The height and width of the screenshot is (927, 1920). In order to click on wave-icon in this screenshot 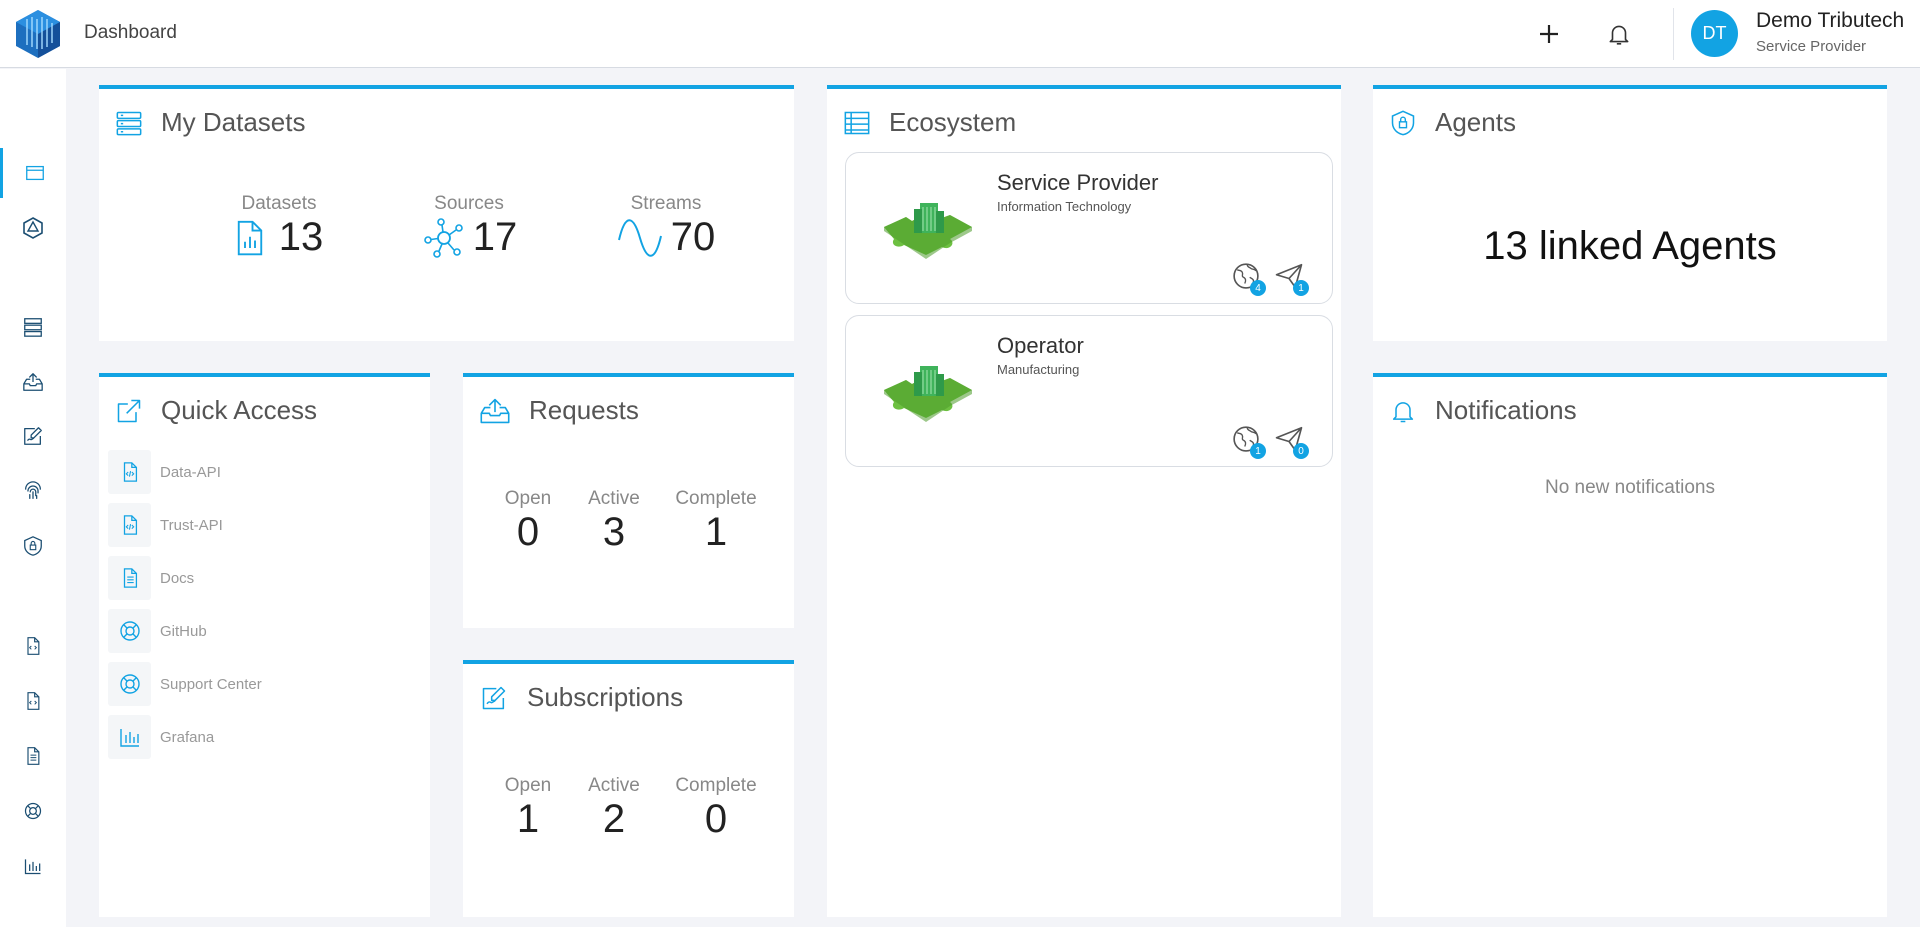, I will do `click(639, 237)`.